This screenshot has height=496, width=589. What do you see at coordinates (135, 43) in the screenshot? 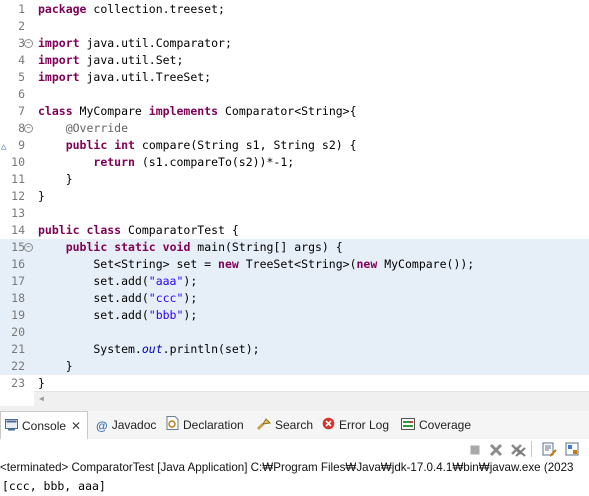
I see `code-text: import java.util.Comparator;` at bounding box center [135, 43].